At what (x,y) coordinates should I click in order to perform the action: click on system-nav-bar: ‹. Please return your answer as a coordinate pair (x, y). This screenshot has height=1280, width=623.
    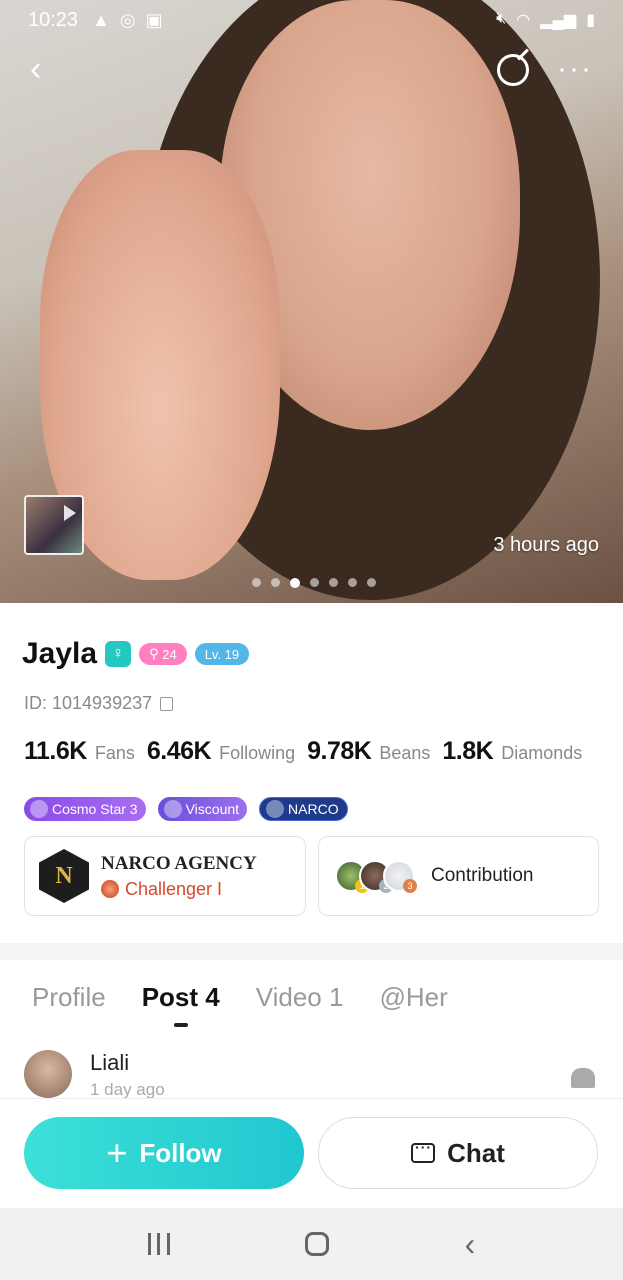
    Looking at the image, I should click on (311, 1244).